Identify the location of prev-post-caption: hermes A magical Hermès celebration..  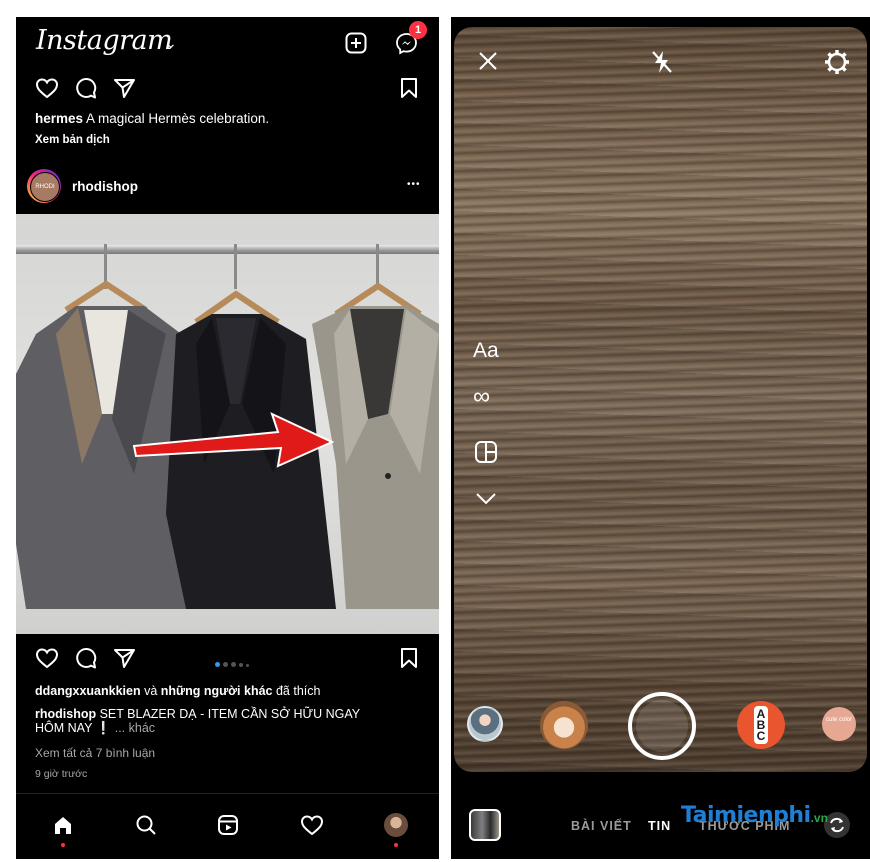
(152, 118).